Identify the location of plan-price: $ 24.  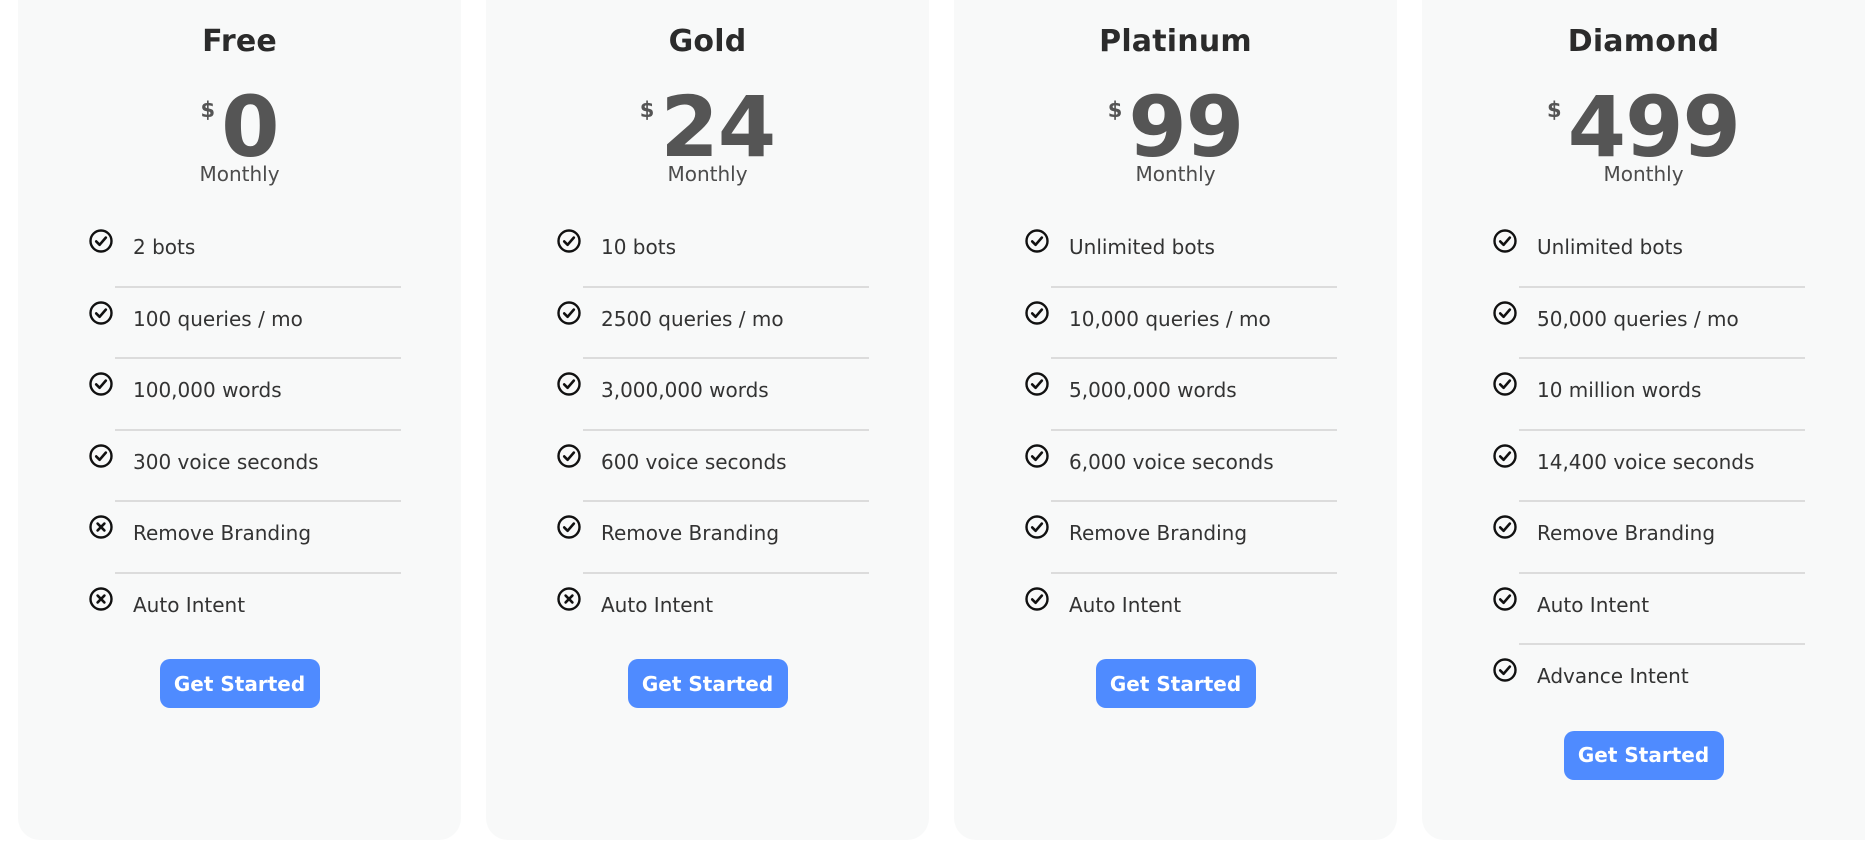
(708, 127).